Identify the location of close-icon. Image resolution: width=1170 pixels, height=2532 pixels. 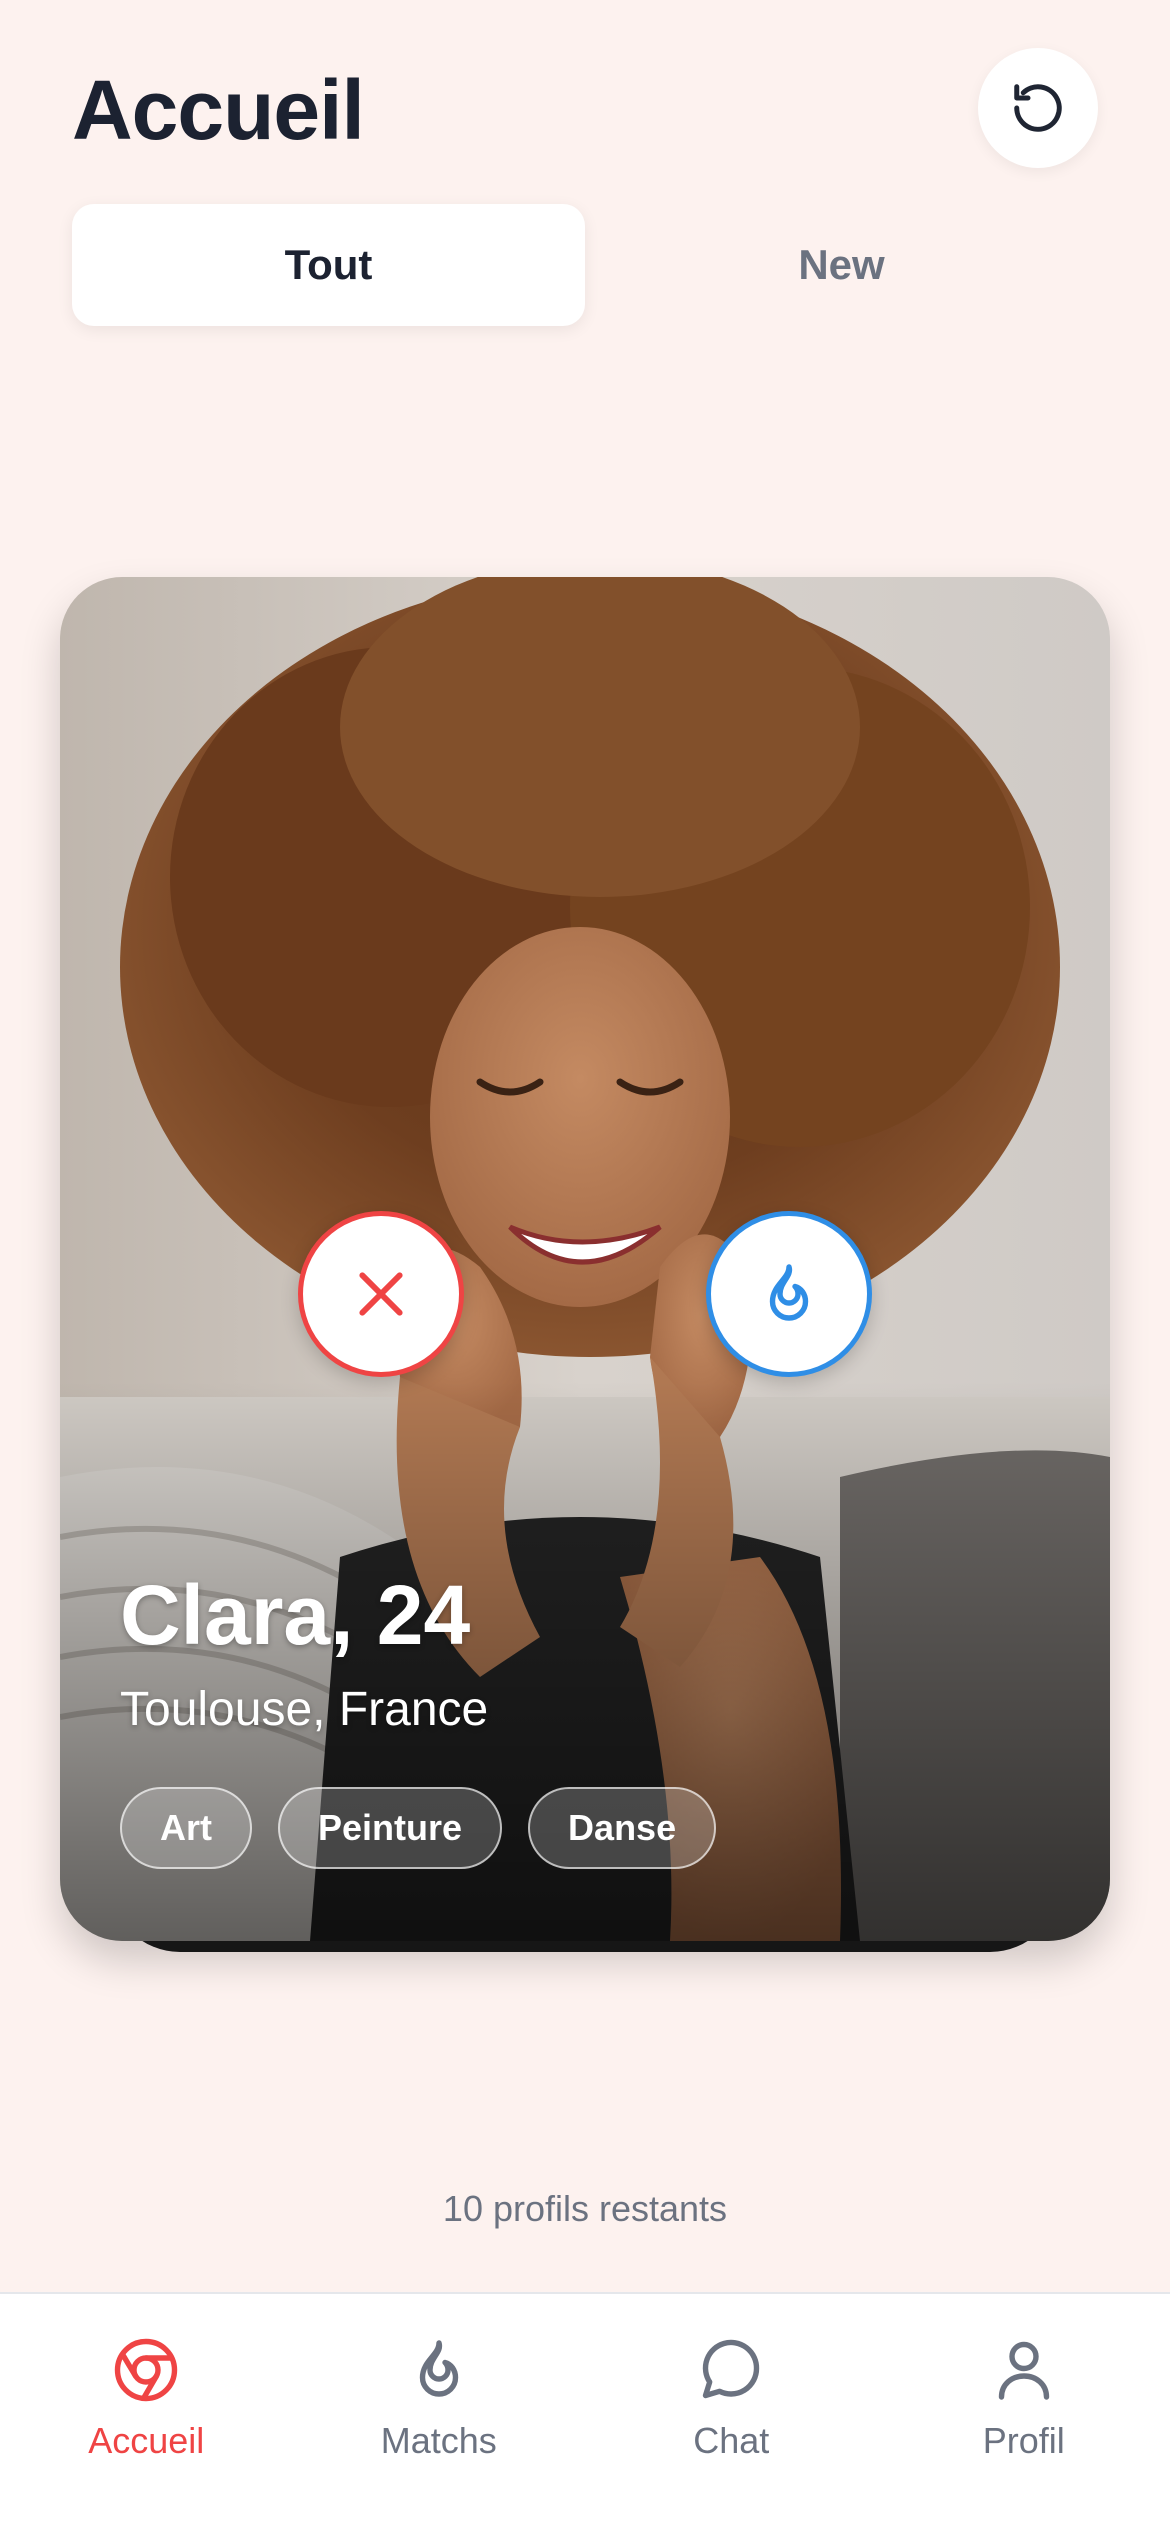
(381, 1294).